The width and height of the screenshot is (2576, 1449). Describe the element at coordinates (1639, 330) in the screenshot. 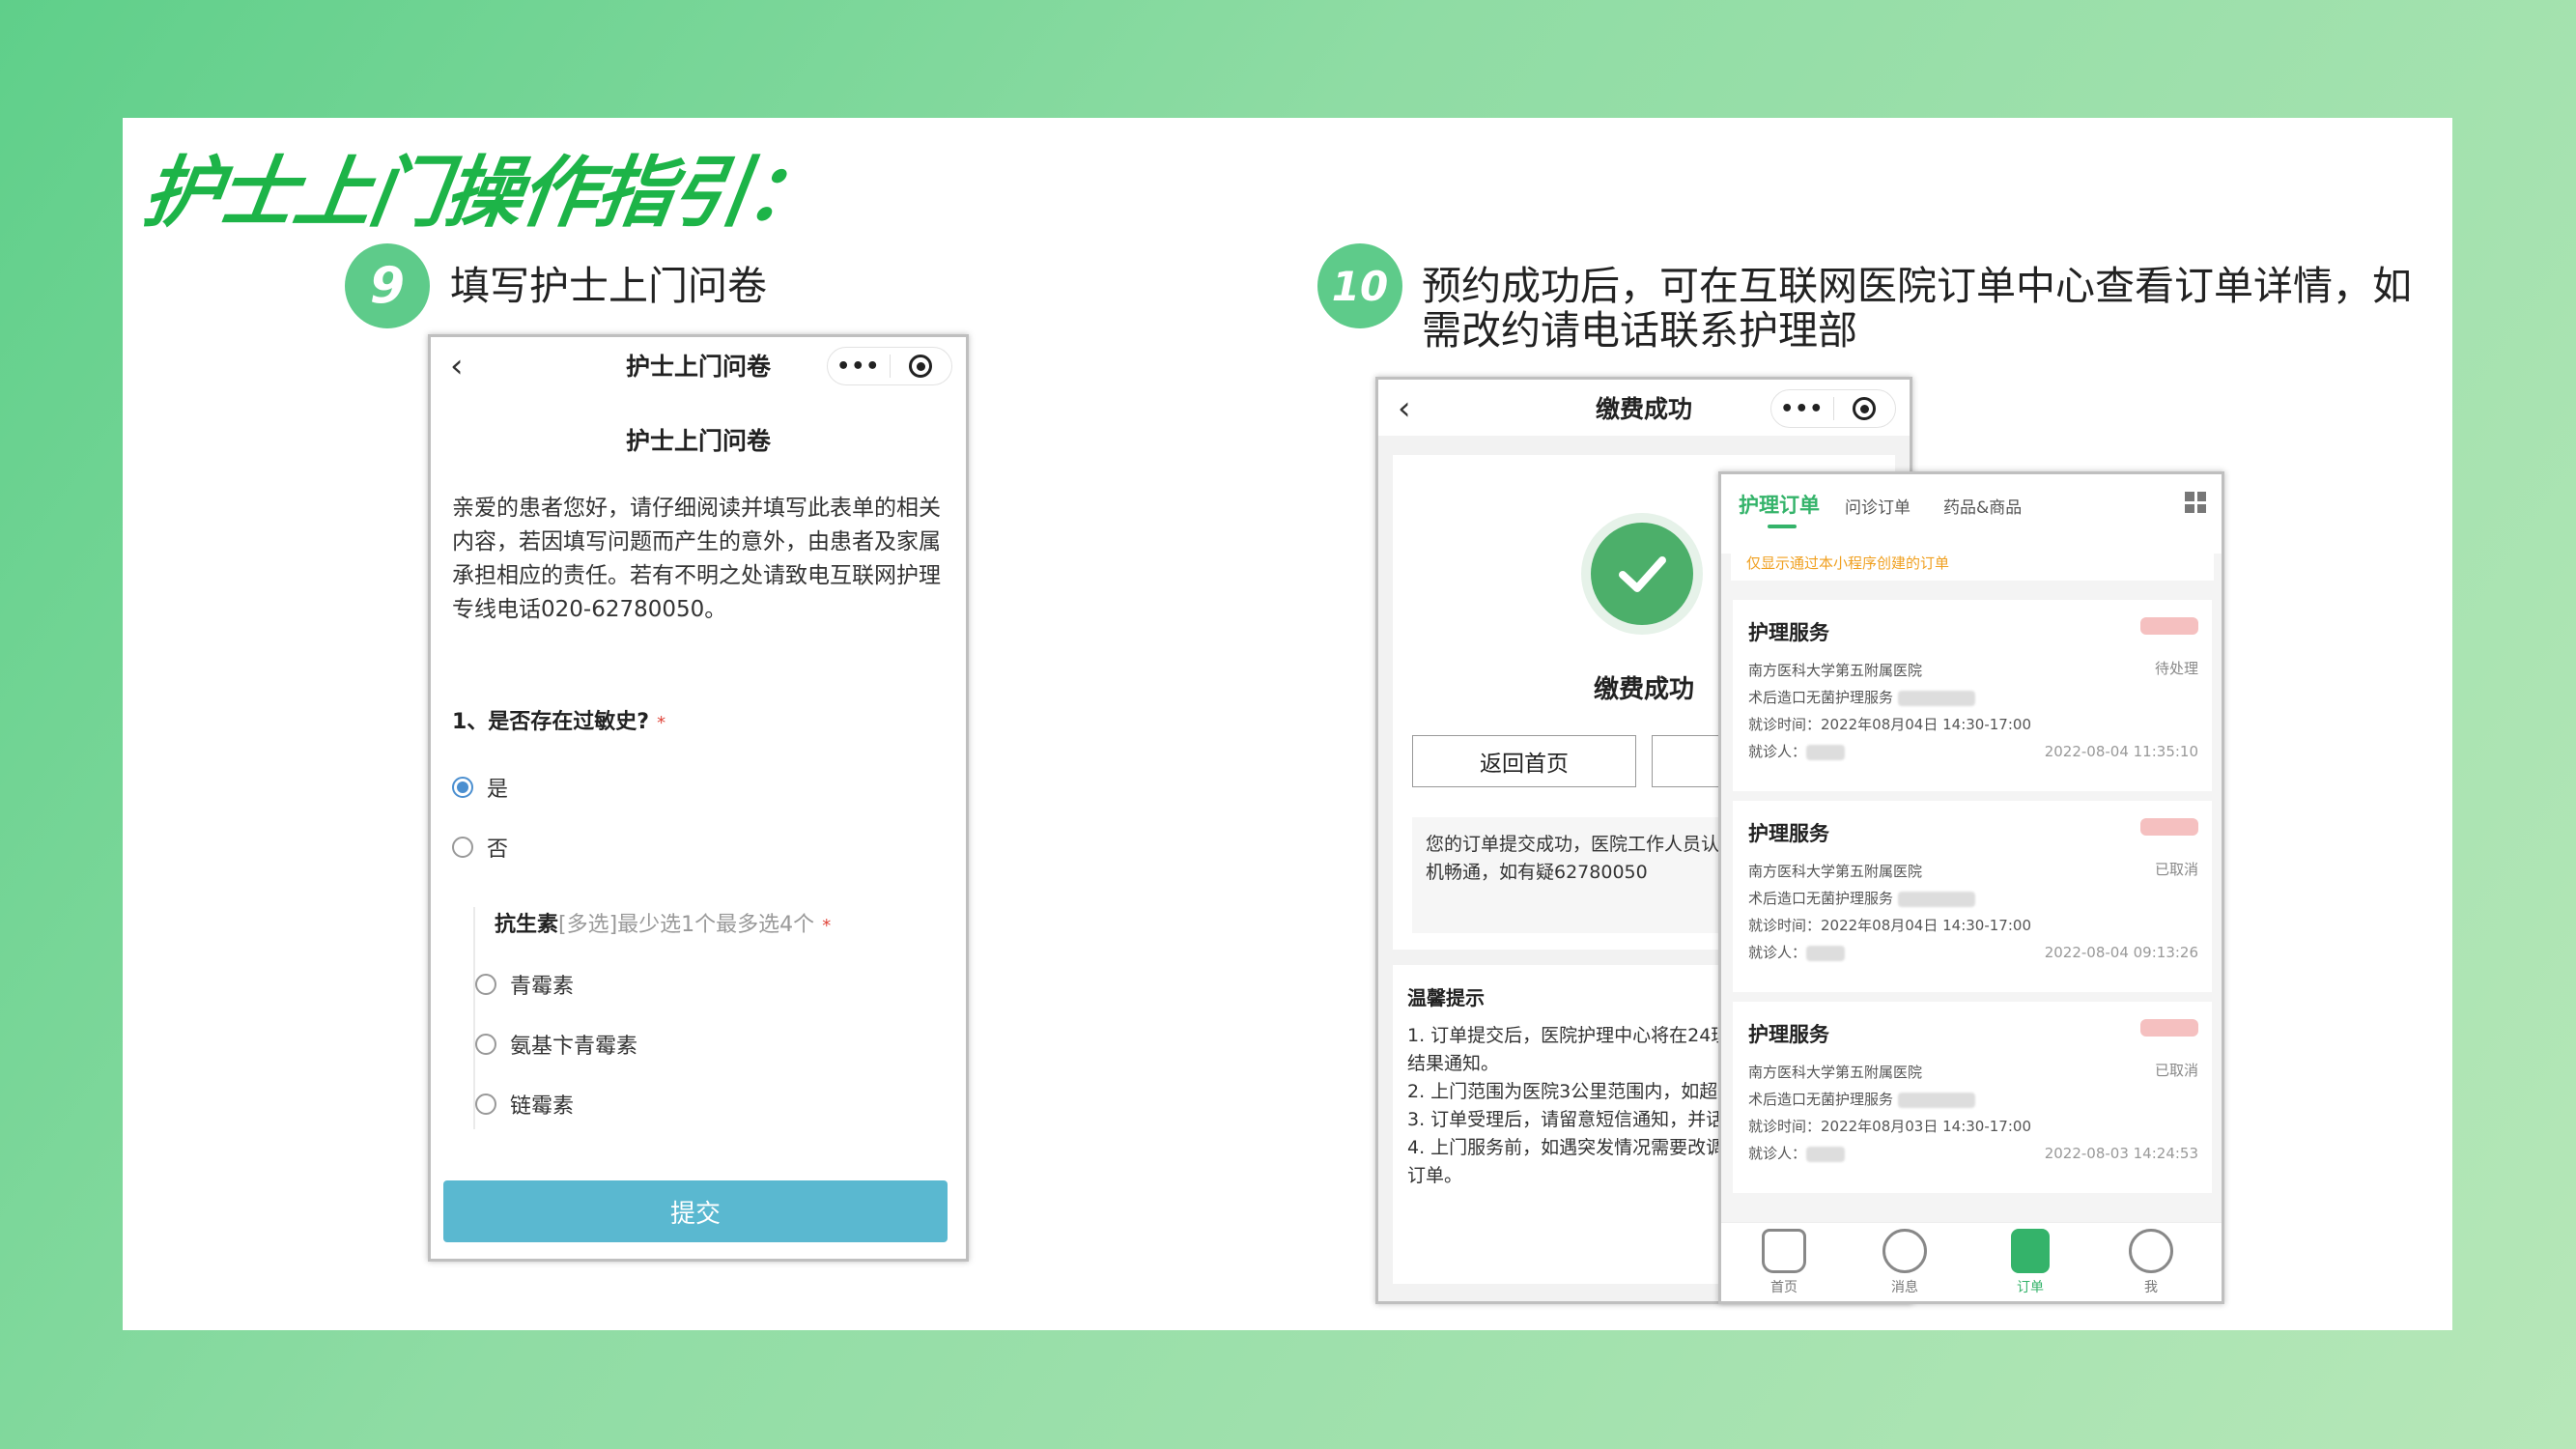

I see `step-10-text-line2: 需改约请电话联系护理部` at that location.